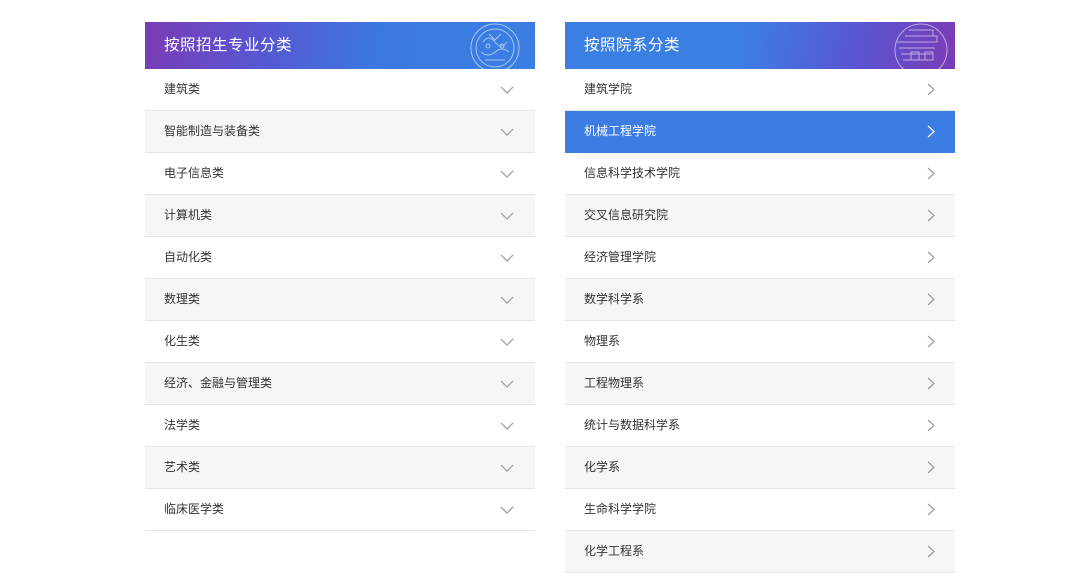  Describe the element at coordinates (760, 342) in the screenshot. I see `department-item: 物理系` at that location.